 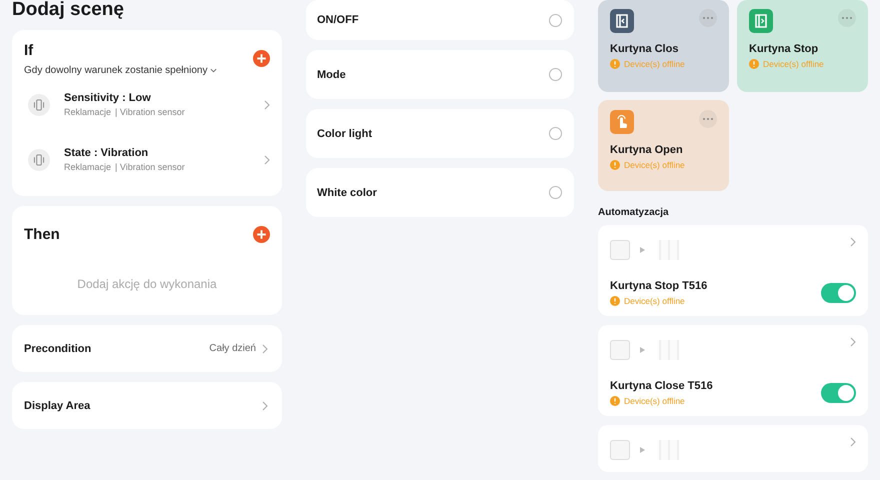 I want to click on empty-hint: Dodaj akcję do wykonania, so click(x=147, y=284).